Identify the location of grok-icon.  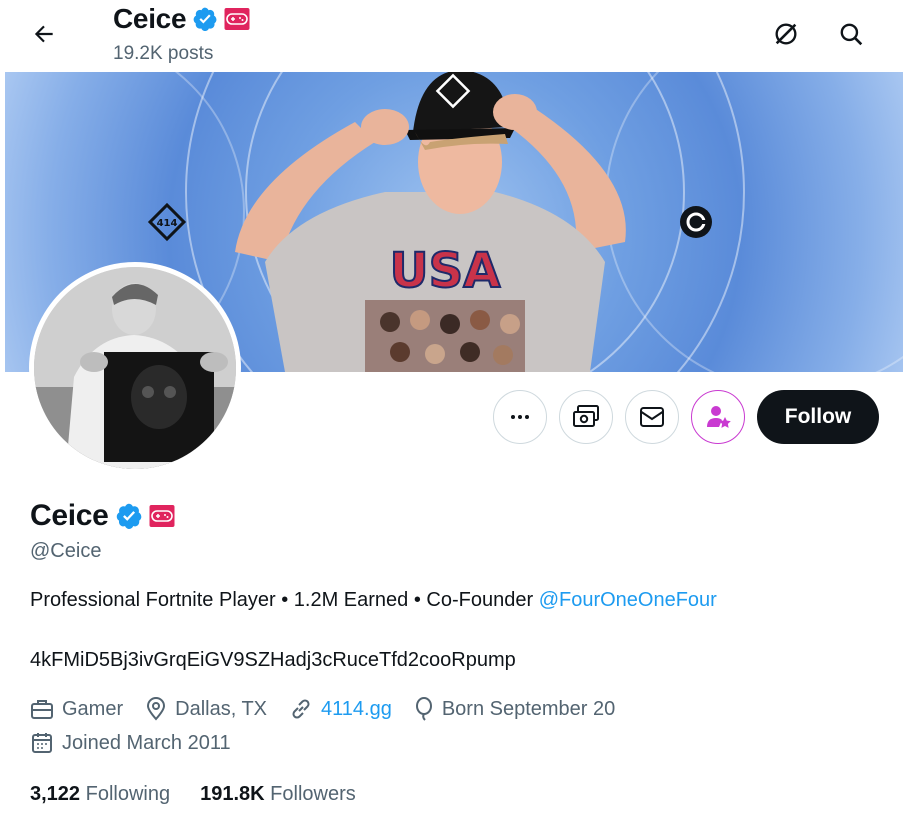
(786, 34).